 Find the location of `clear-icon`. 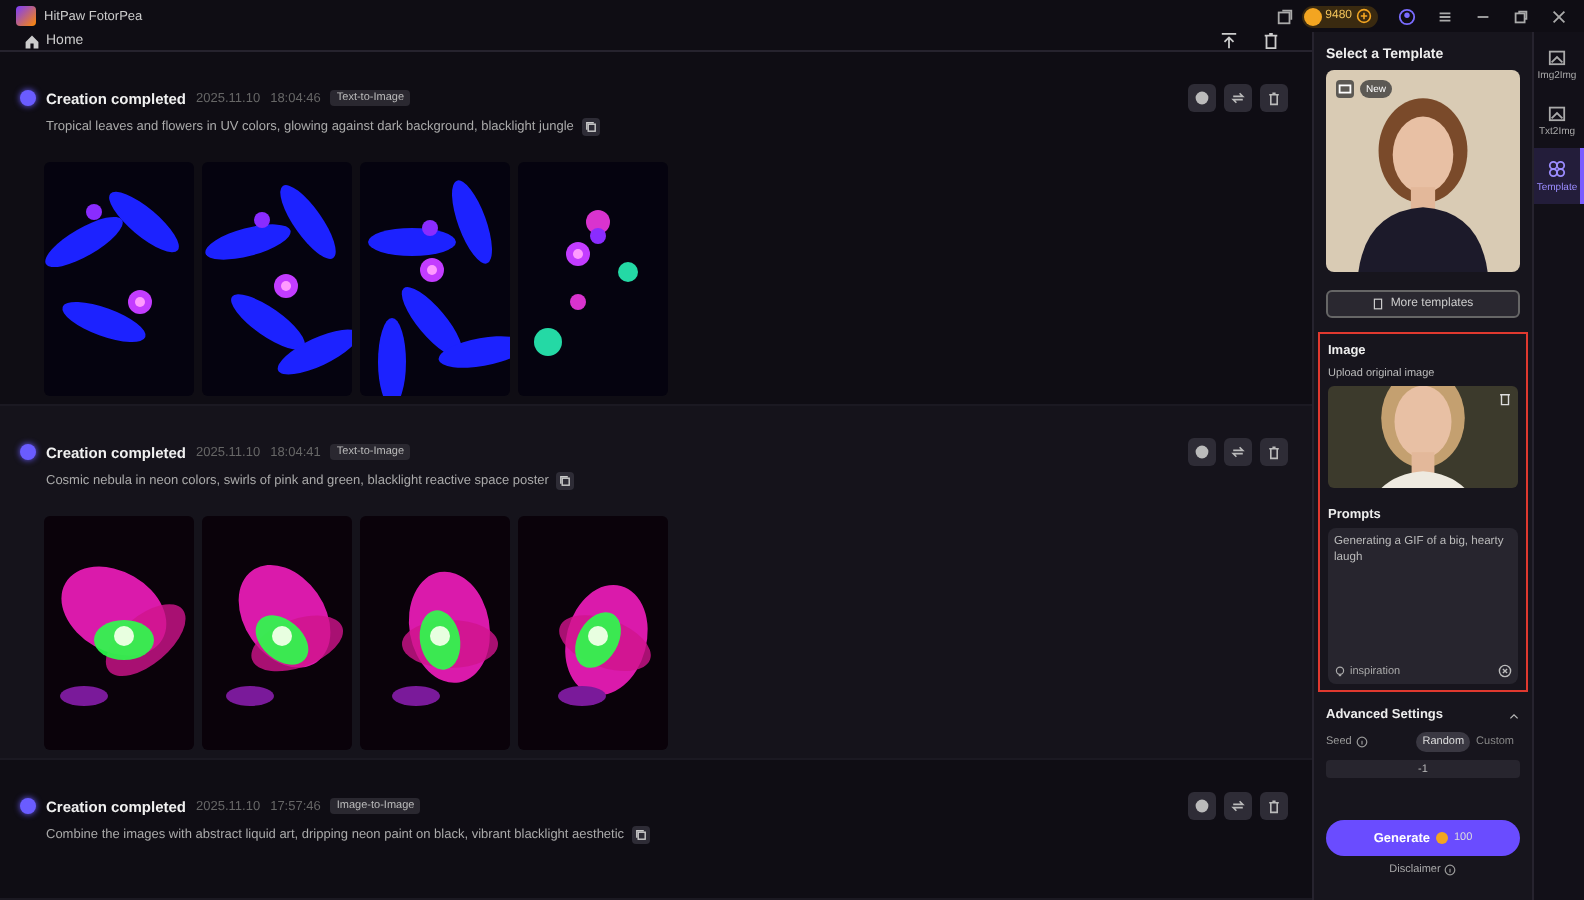

clear-icon is located at coordinates (1505, 671).